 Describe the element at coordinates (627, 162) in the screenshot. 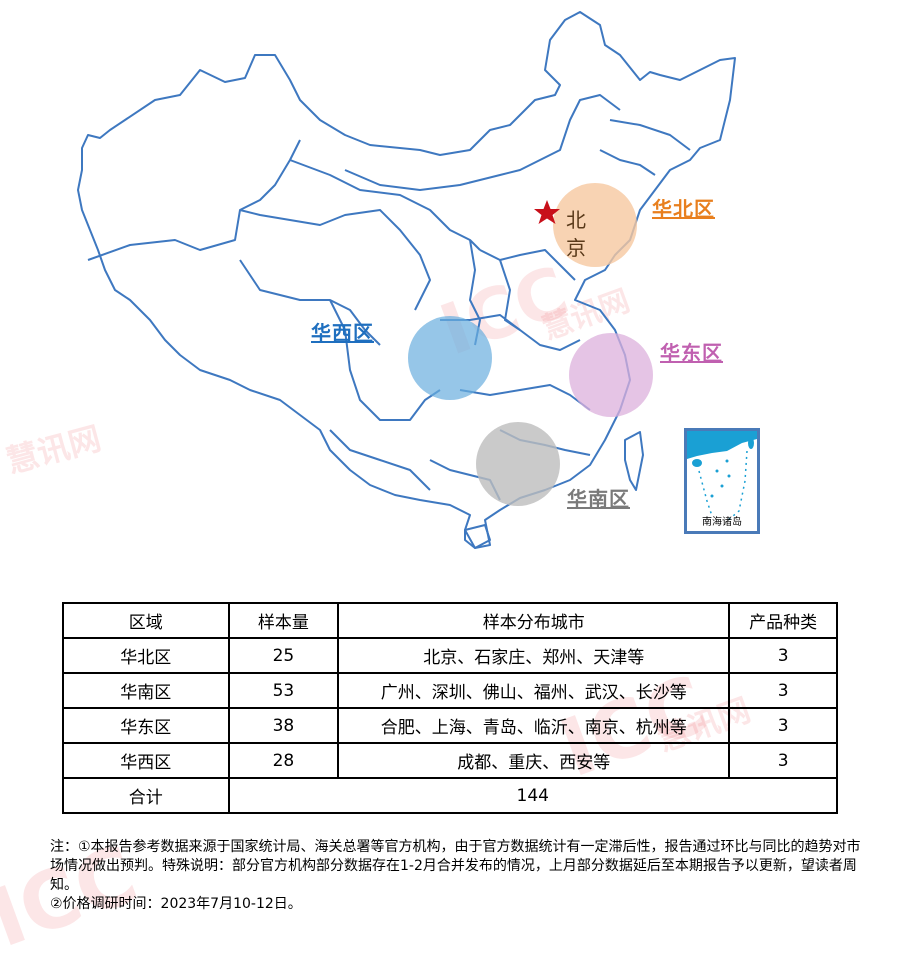

I see `border-northeast` at that location.